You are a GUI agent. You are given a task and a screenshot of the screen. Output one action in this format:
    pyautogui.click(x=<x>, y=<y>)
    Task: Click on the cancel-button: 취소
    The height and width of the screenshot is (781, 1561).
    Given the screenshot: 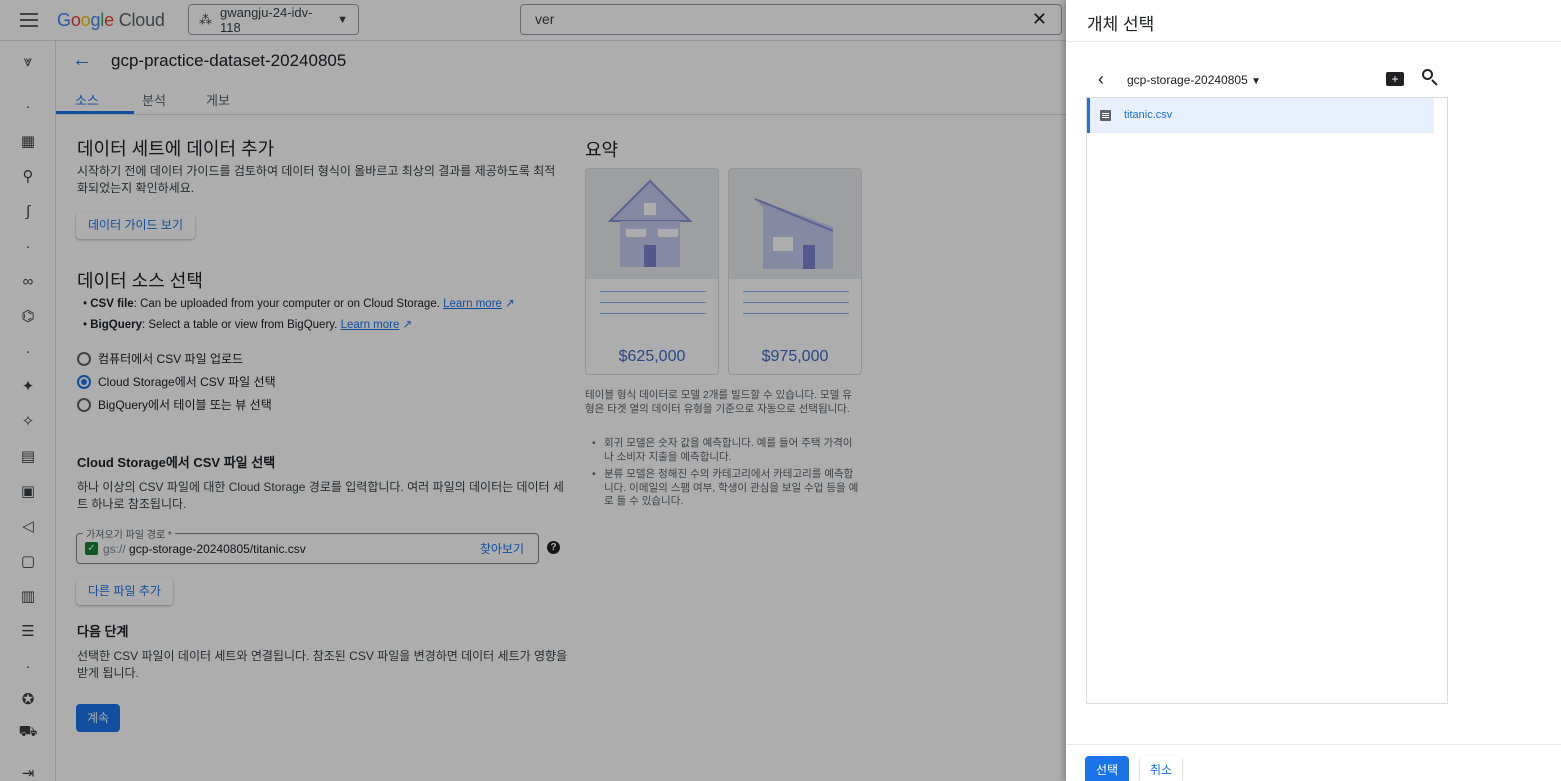 What is the action you would take?
    pyautogui.click(x=1161, y=768)
    